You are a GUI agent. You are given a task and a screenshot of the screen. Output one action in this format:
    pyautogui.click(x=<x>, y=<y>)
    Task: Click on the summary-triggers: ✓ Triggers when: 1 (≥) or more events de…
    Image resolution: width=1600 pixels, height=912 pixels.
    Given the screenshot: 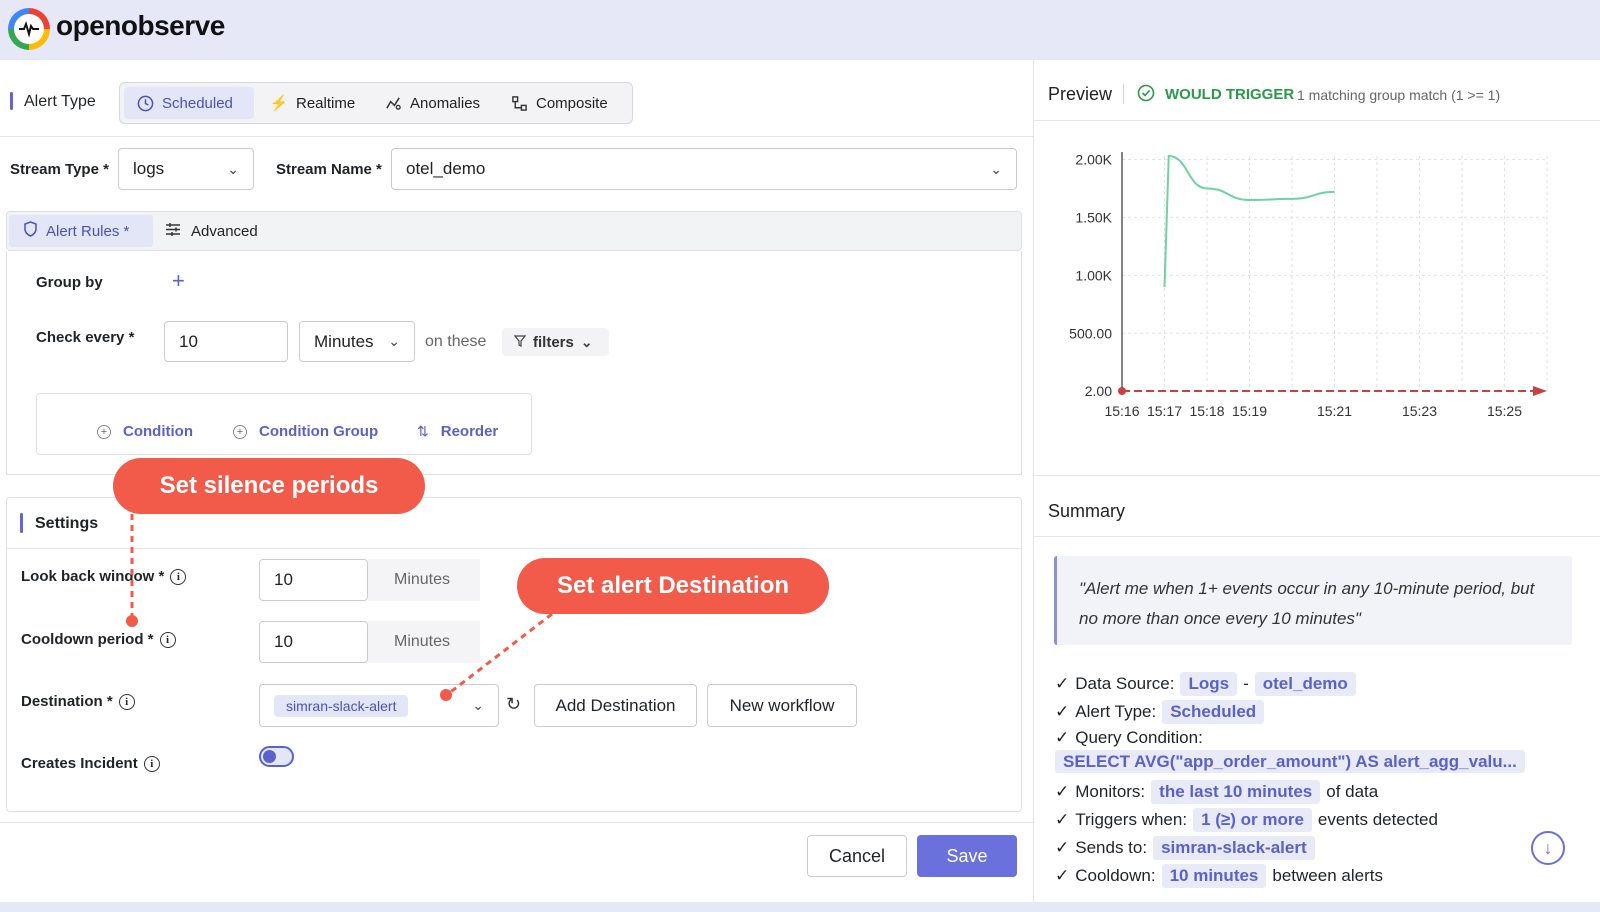 What is the action you would take?
    pyautogui.click(x=1246, y=820)
    